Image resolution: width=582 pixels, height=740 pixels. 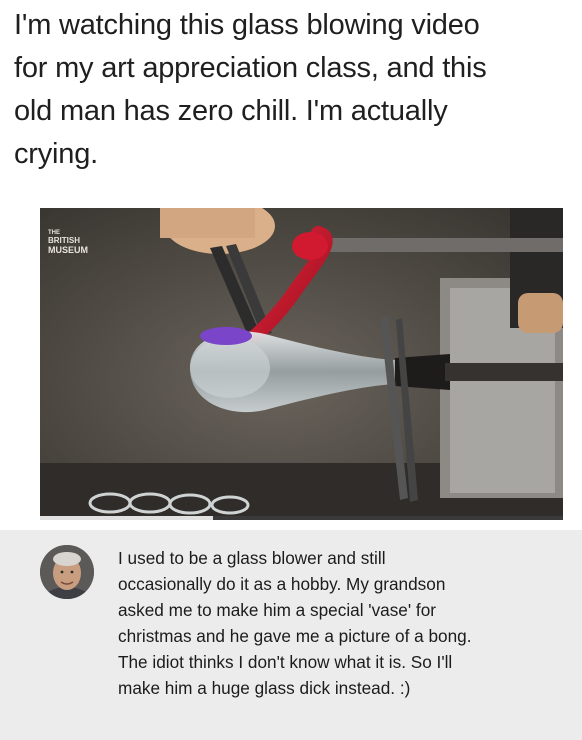 I want to click on video-progress-bar, so click(x=301, y=518).